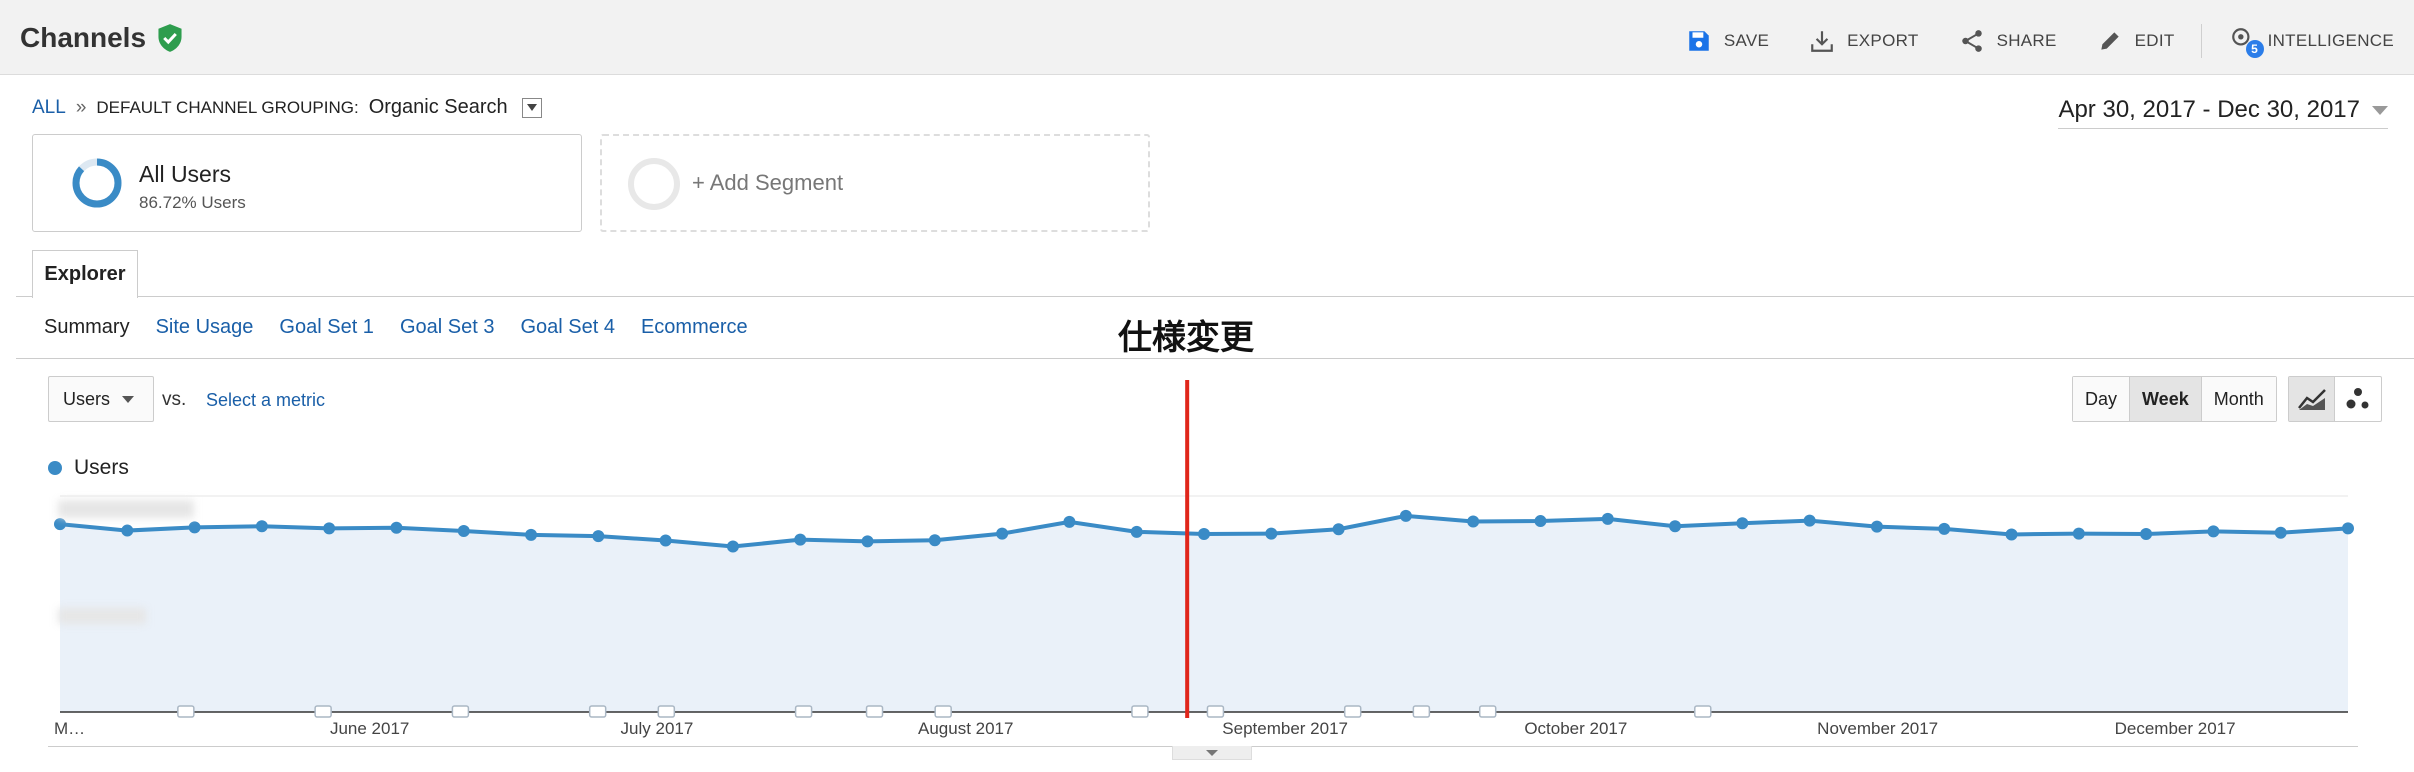 The width and height of the screenshot is (2414, 772). What do you see at coordinates (875, 183) in the screenshot?
I see `add-segment-button: + Add Segment` at bounding box center [875, 183].